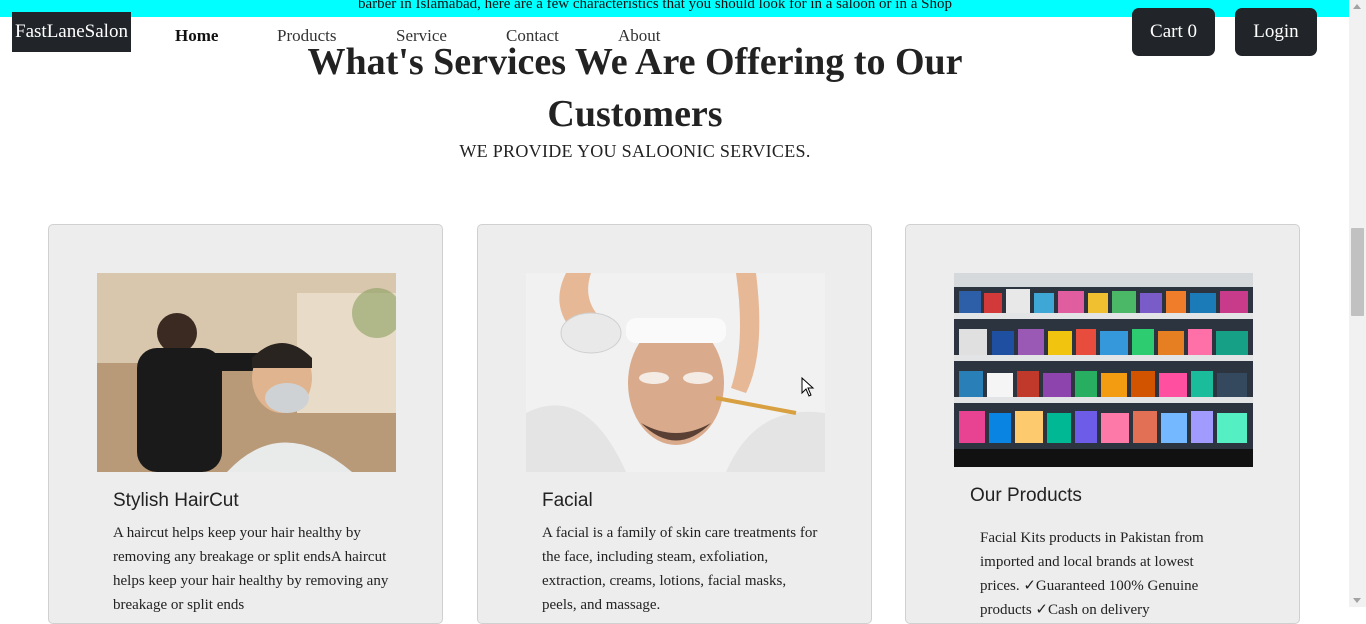 The width and height of the screenshot is (1366, 624). I want to click on mouse-pointer-icon, so click(808, 387).